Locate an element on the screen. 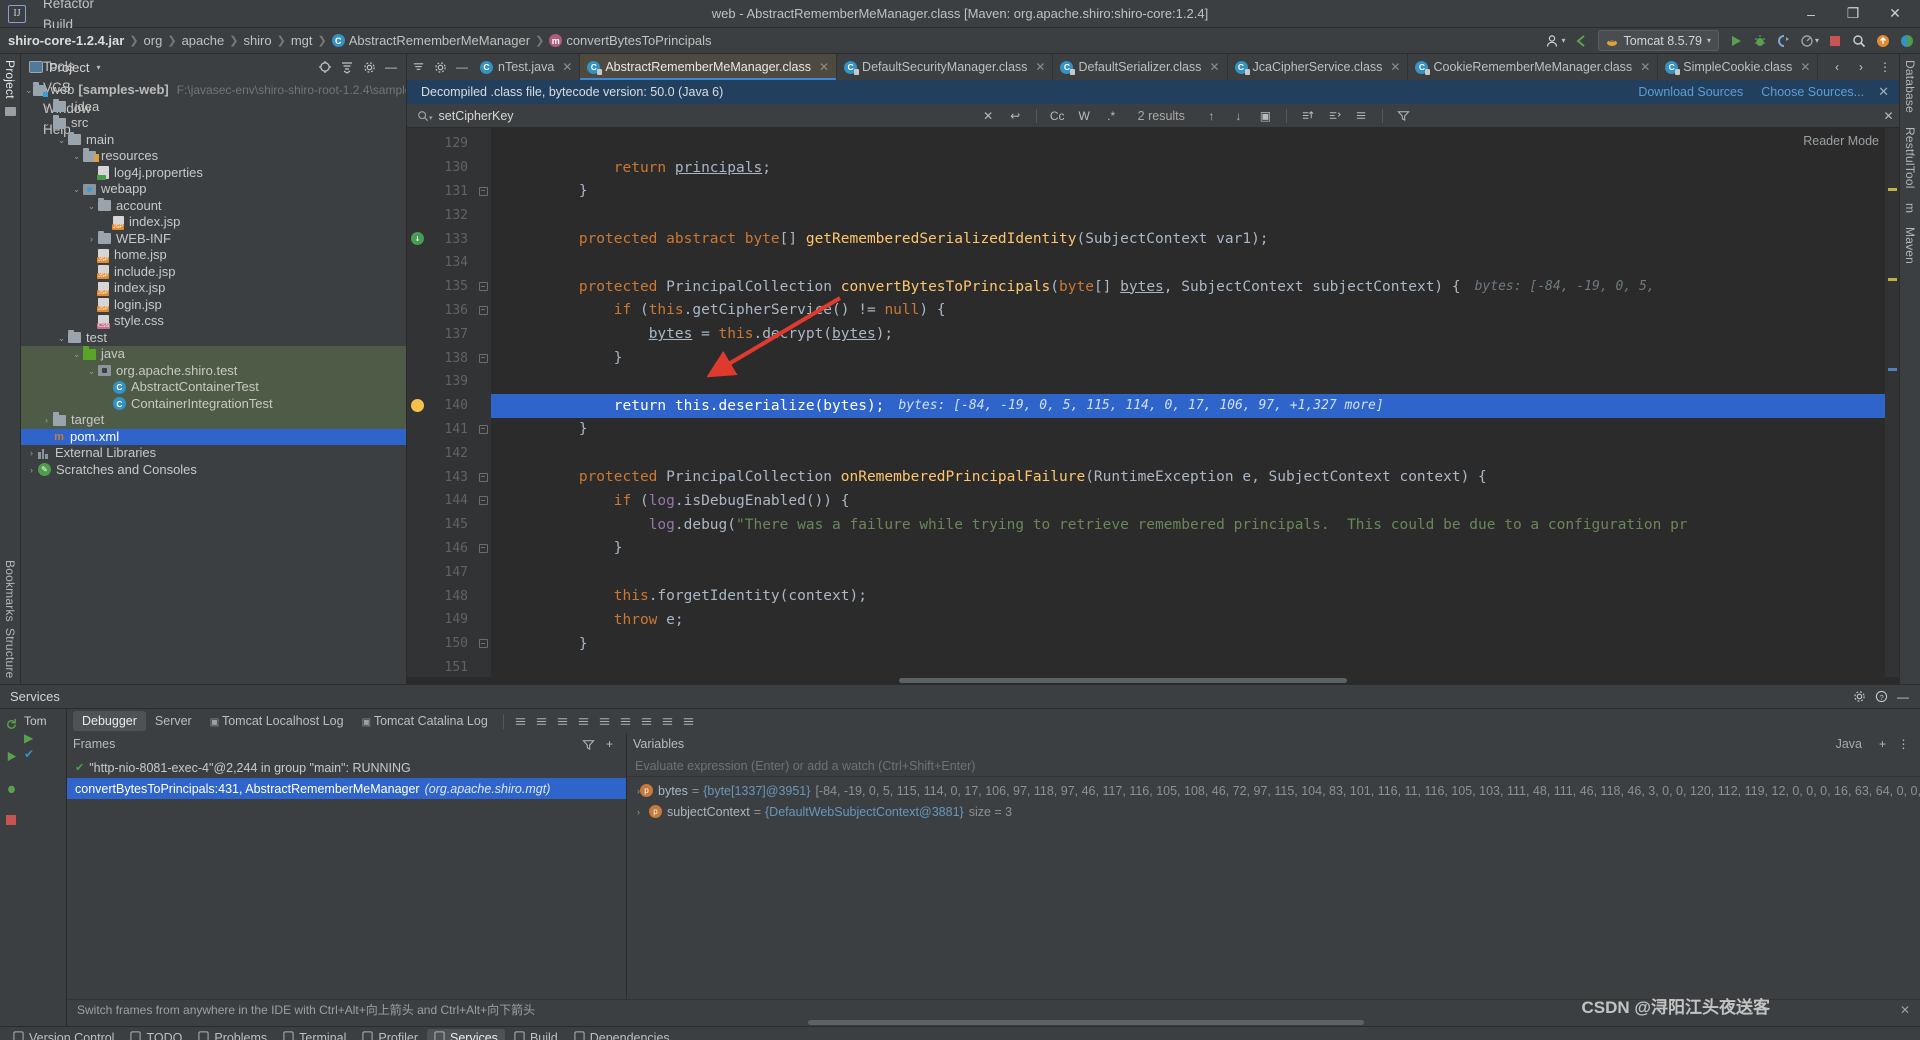  search-everywhere-icon is located at coordinates (1859, 41).